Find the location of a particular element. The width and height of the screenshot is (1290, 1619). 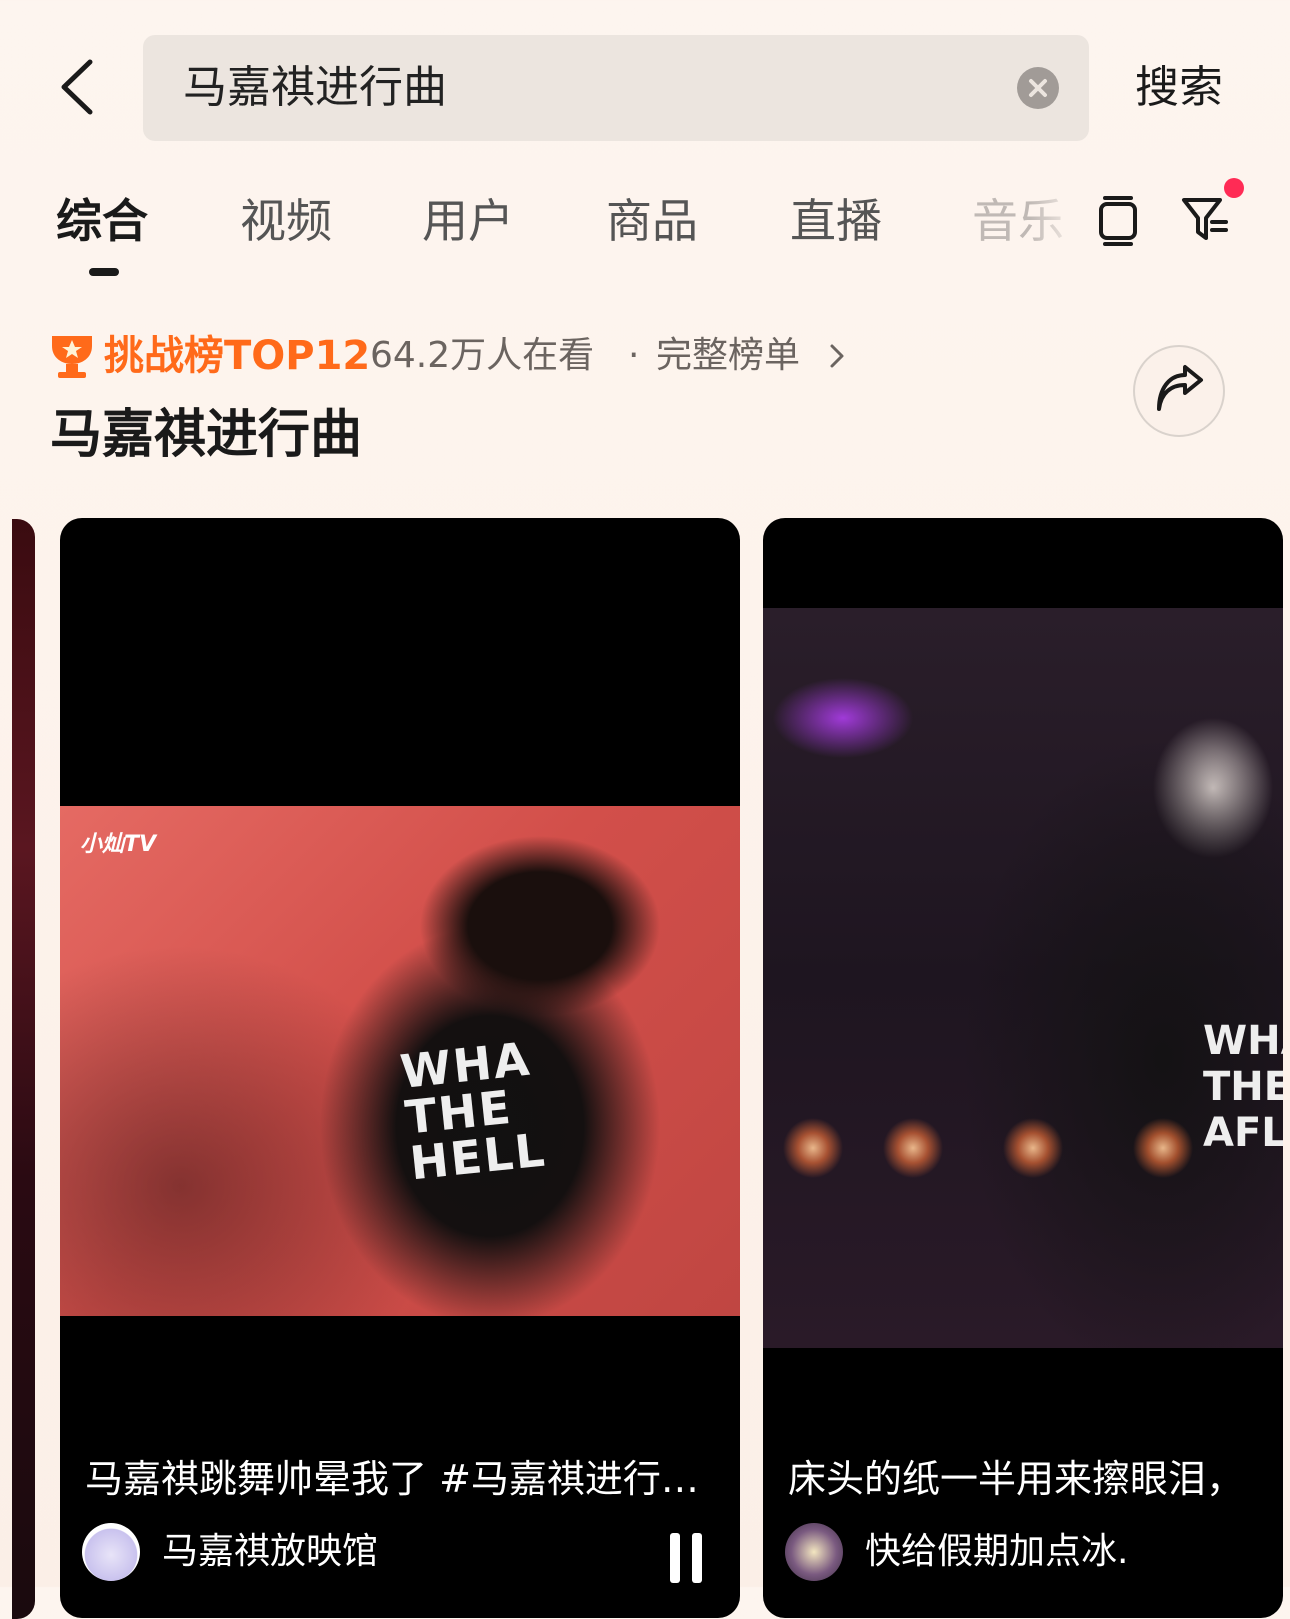

tab-live: 直播 is located at coordinates (836, 221).